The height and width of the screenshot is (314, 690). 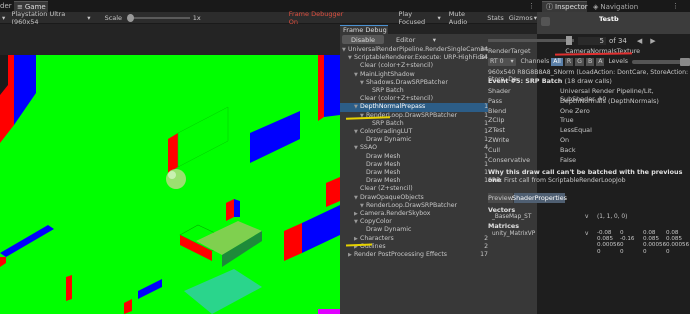 I want to click on pillar-face, so click(x=332, y=86).